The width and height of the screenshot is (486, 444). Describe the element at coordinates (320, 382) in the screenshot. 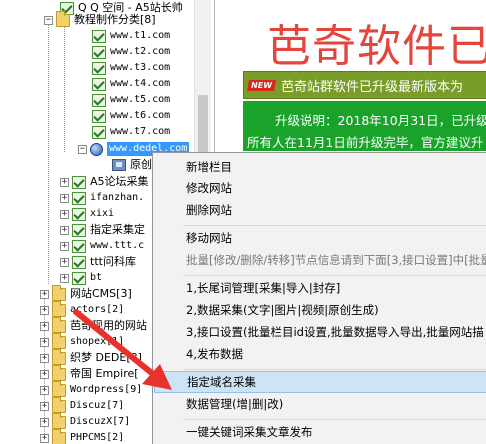

I see `menu-item-domain-collection: 指定域名采集` at that location.